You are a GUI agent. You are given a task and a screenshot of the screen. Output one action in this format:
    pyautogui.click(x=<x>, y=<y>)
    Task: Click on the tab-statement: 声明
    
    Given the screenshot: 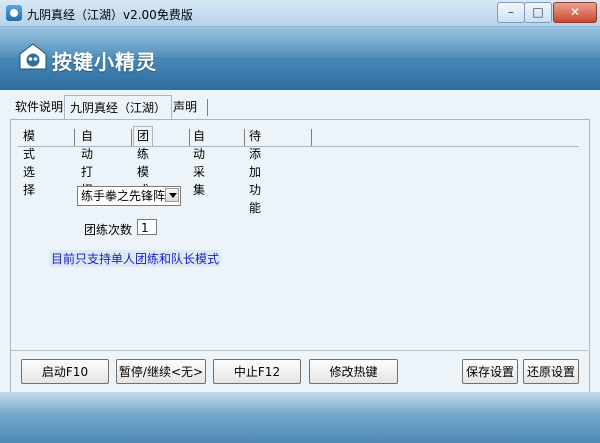 What is the action you would take?
    pyautogui.click(x=185, y=107)
    